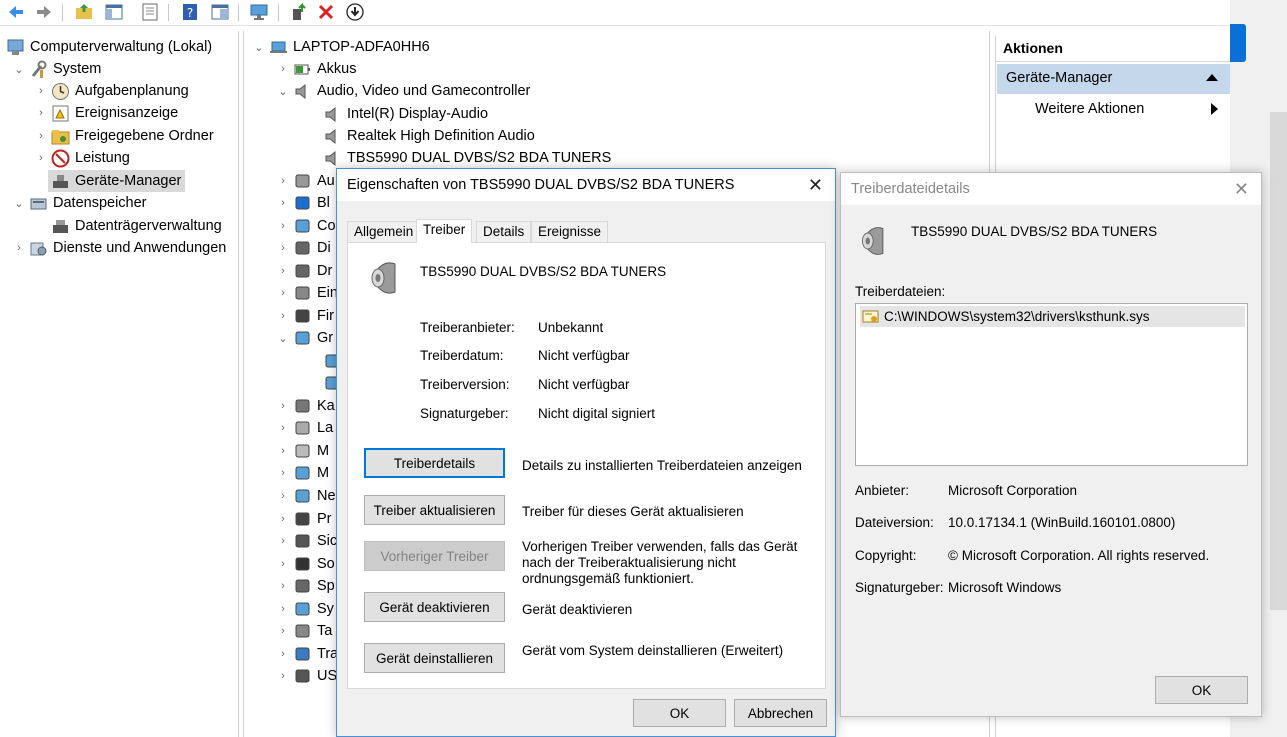 The height and width of the screenshot is (737, 1287). Describe the element at coordinates (111, 91) in the screenshot. I see `tree-item-aufgabenplanung: › Aufgabenplanung` at that location.